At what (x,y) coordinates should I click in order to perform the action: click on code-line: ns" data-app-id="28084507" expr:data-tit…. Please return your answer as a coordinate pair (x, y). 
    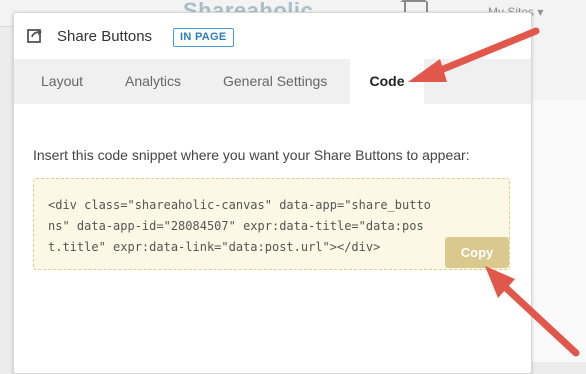
    Looking at the image, I should click on (236, 226).